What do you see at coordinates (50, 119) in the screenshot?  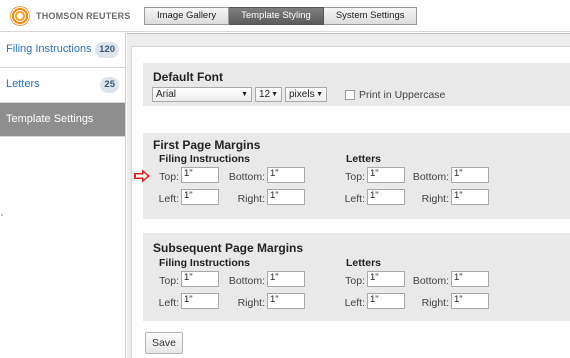 I see `sidebar-item-label: Template Settings` at bounding box center [50, 119].